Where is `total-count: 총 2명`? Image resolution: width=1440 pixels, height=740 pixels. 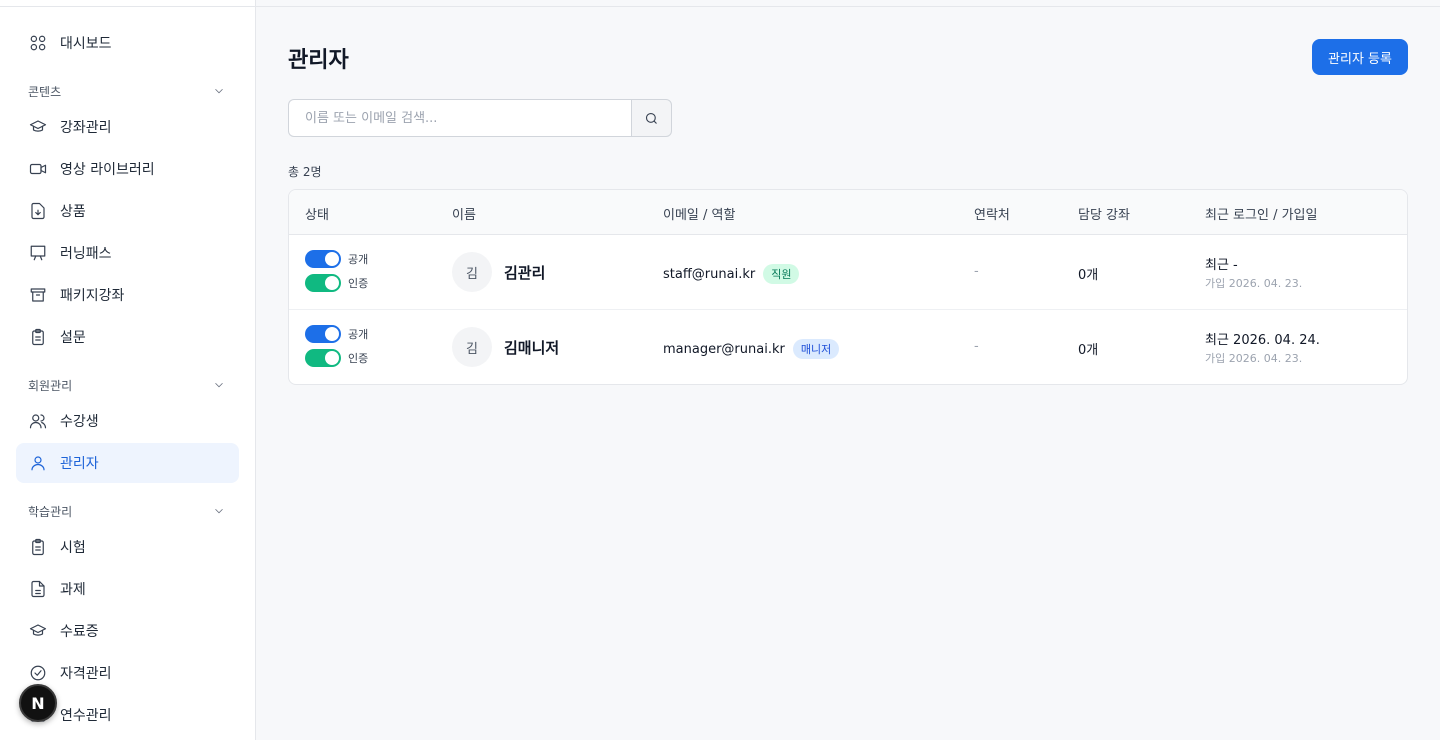 total-count: 총 2명 is located at coordinates (305, 172).